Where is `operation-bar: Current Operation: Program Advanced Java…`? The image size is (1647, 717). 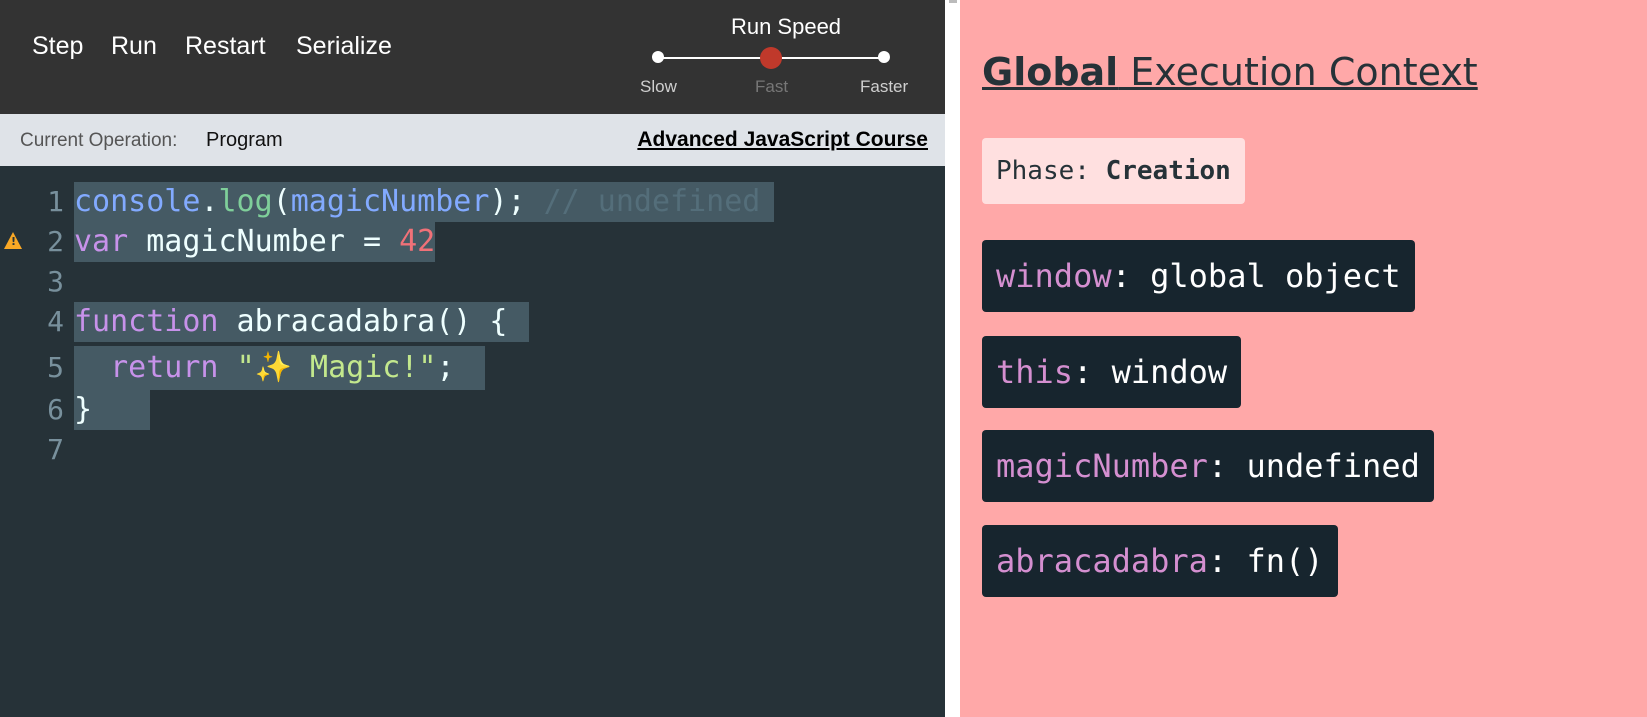 operation-bar: Current Operation: Program Advanced Java… is located at coordinates (472, 140).